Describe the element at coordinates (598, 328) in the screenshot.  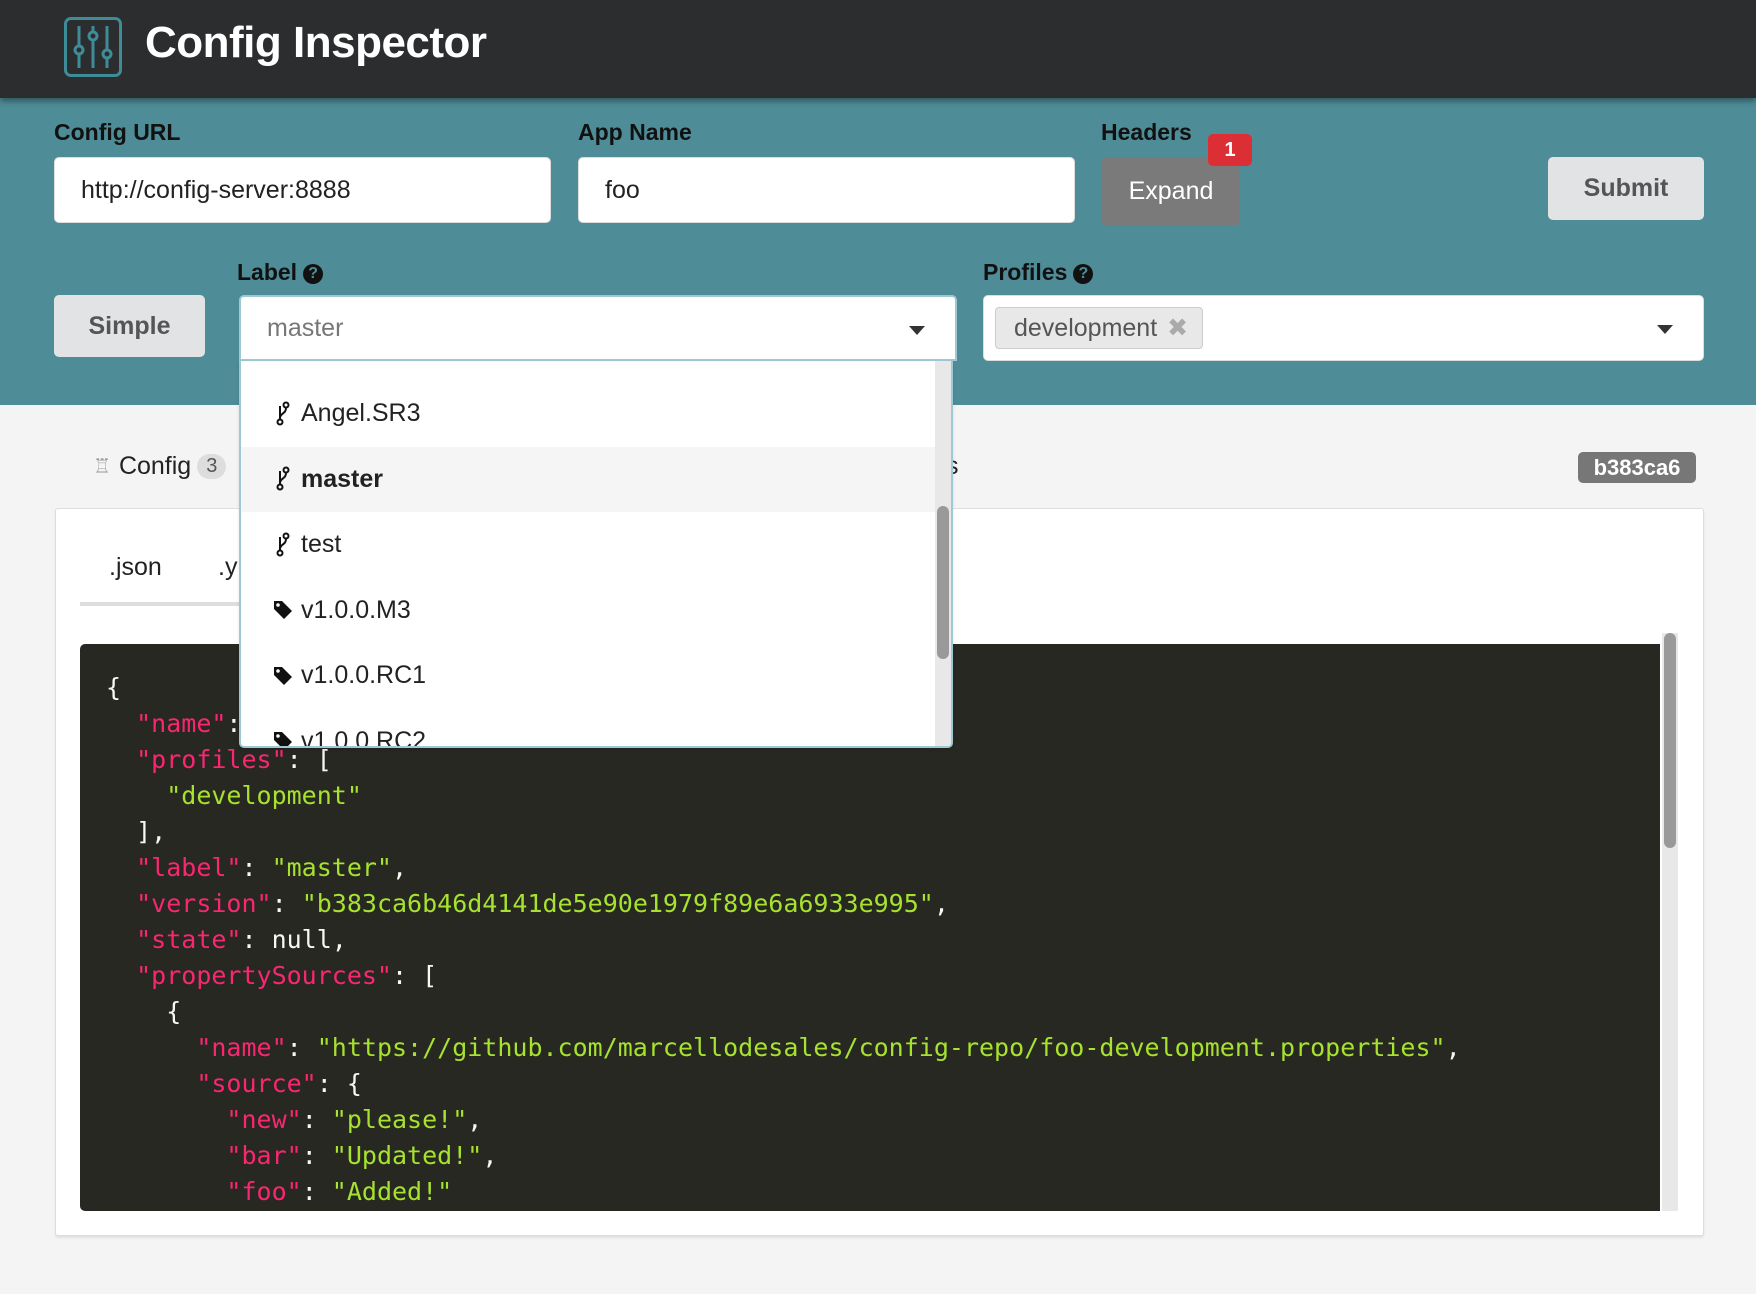
I see `label-select: master` at that location.